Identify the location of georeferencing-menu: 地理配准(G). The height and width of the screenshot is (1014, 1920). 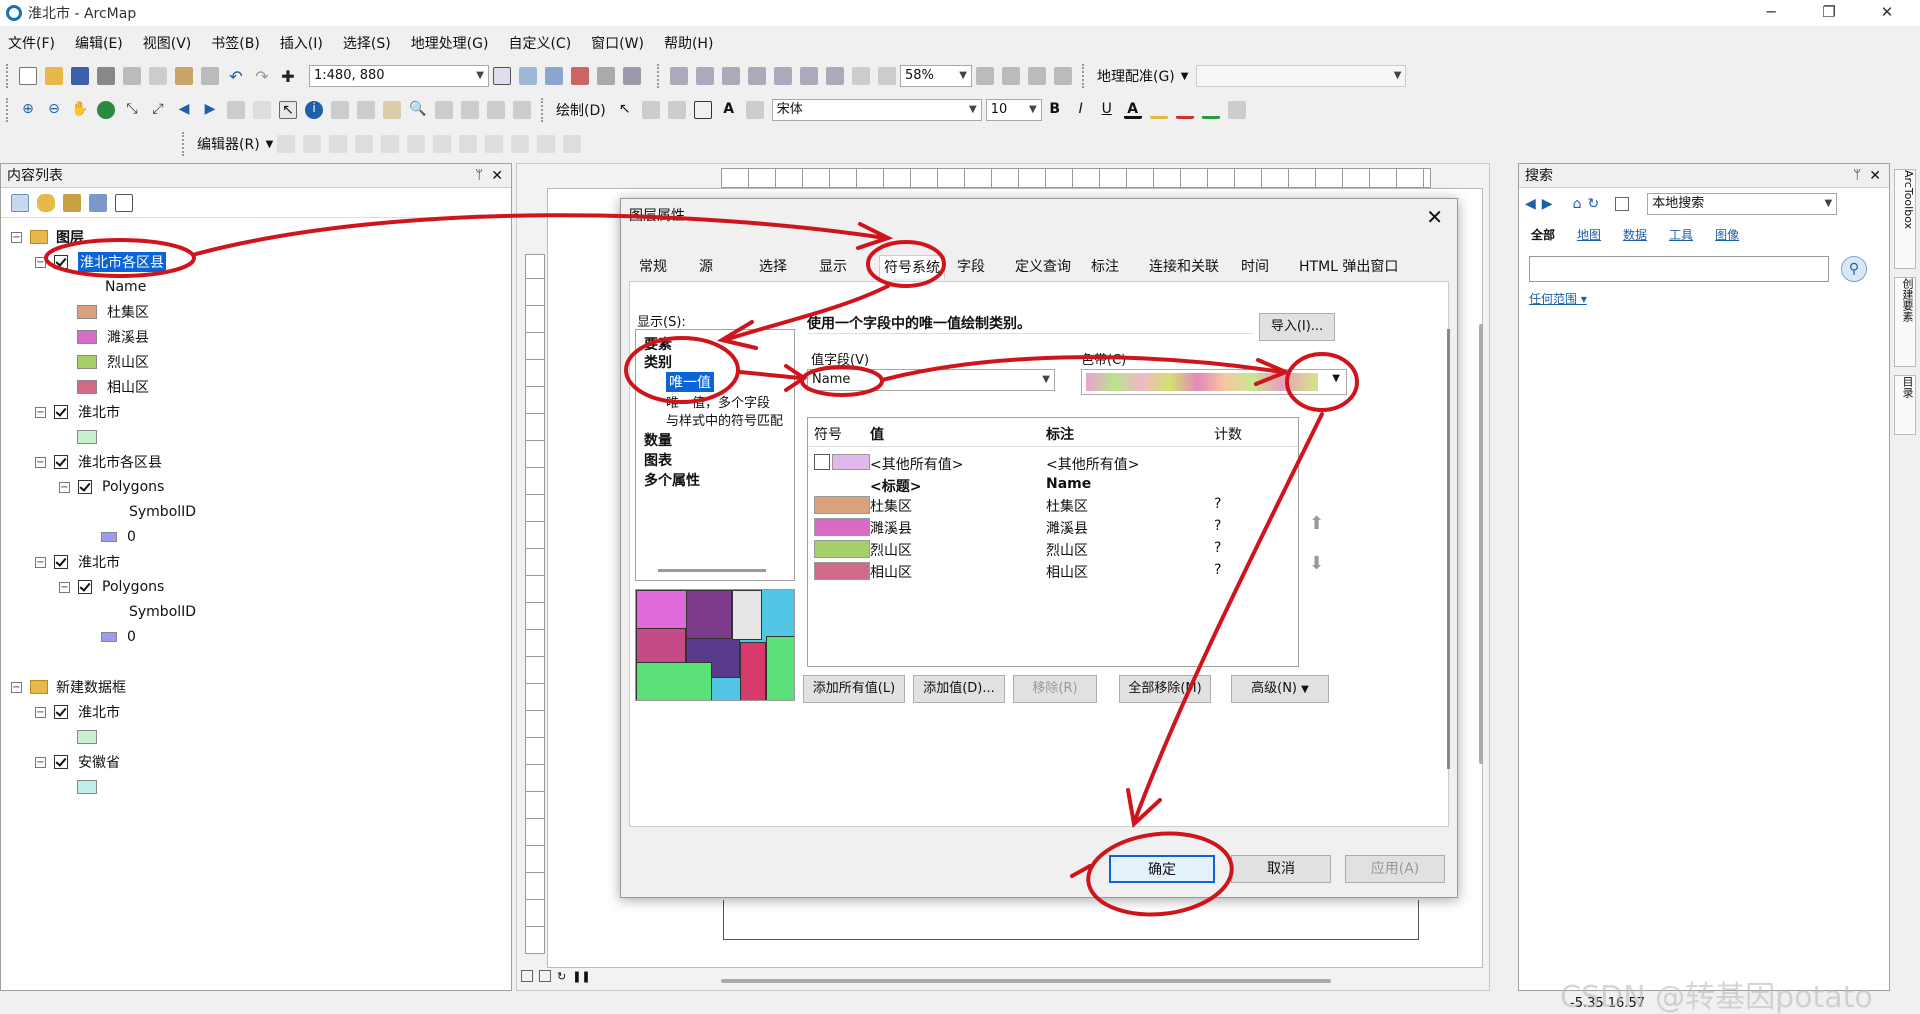
(1136, 76).